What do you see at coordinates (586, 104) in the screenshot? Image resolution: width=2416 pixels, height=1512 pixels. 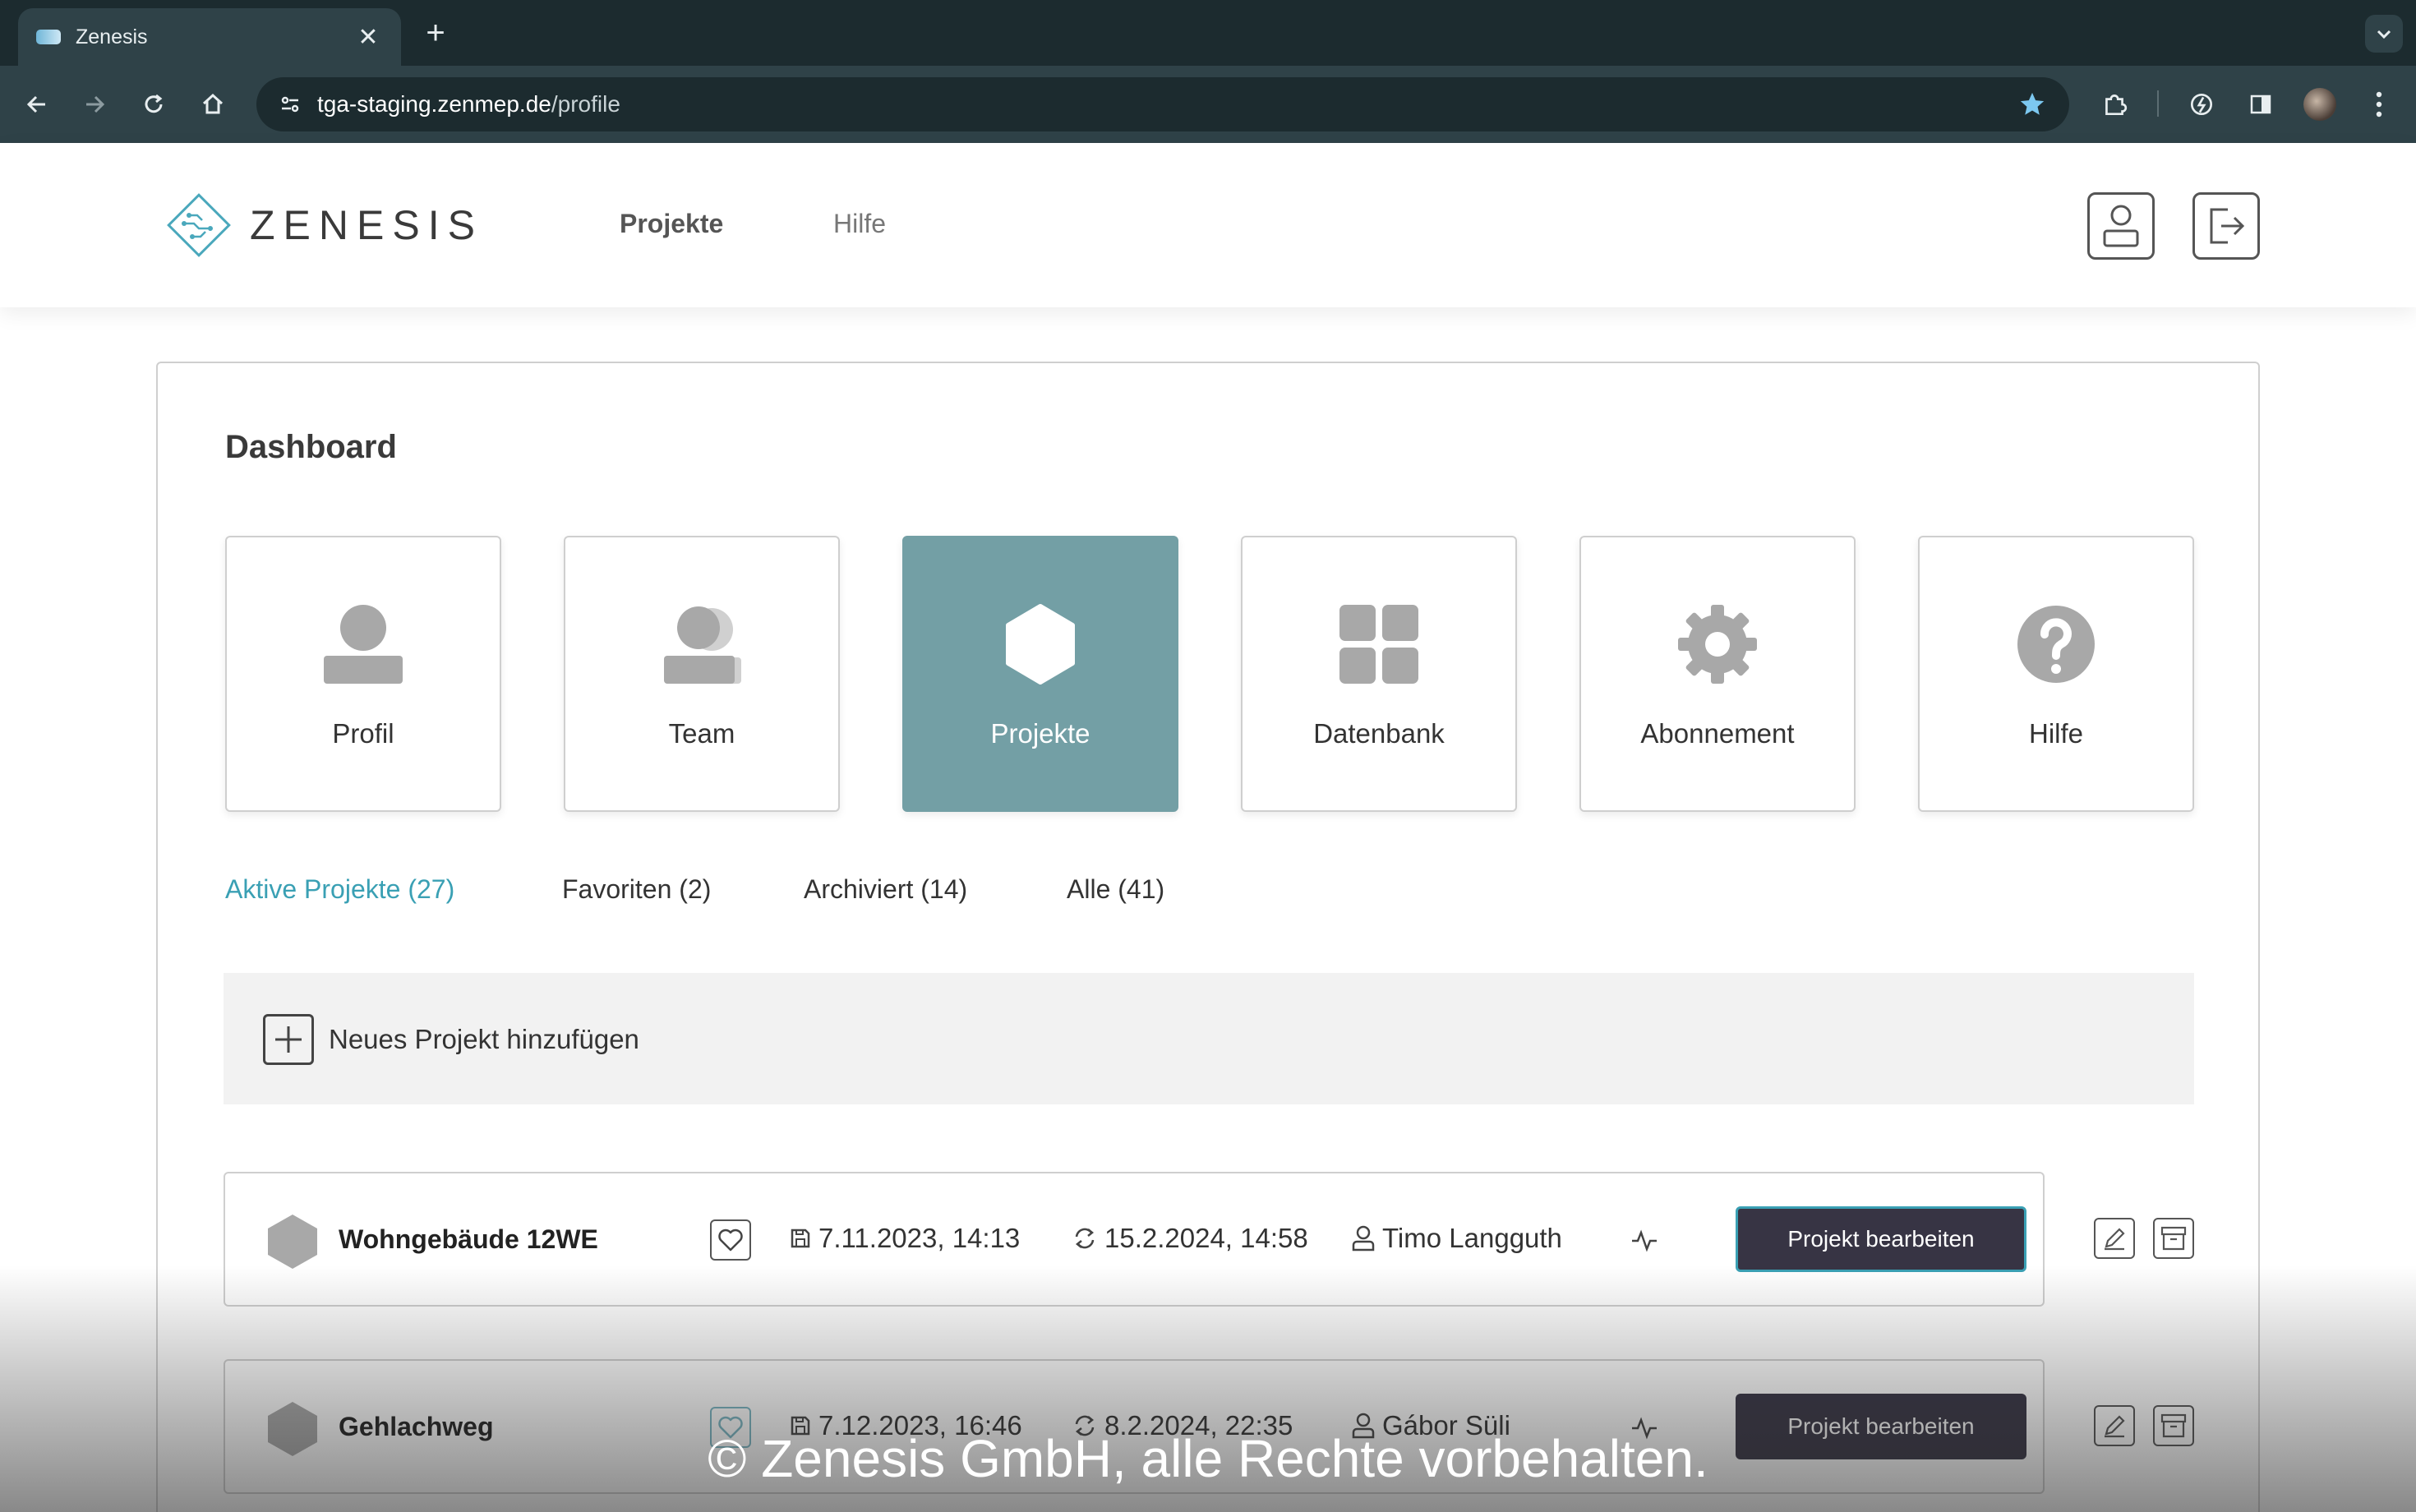 I see `url-path: /profile` at bounding box center [586, 104].